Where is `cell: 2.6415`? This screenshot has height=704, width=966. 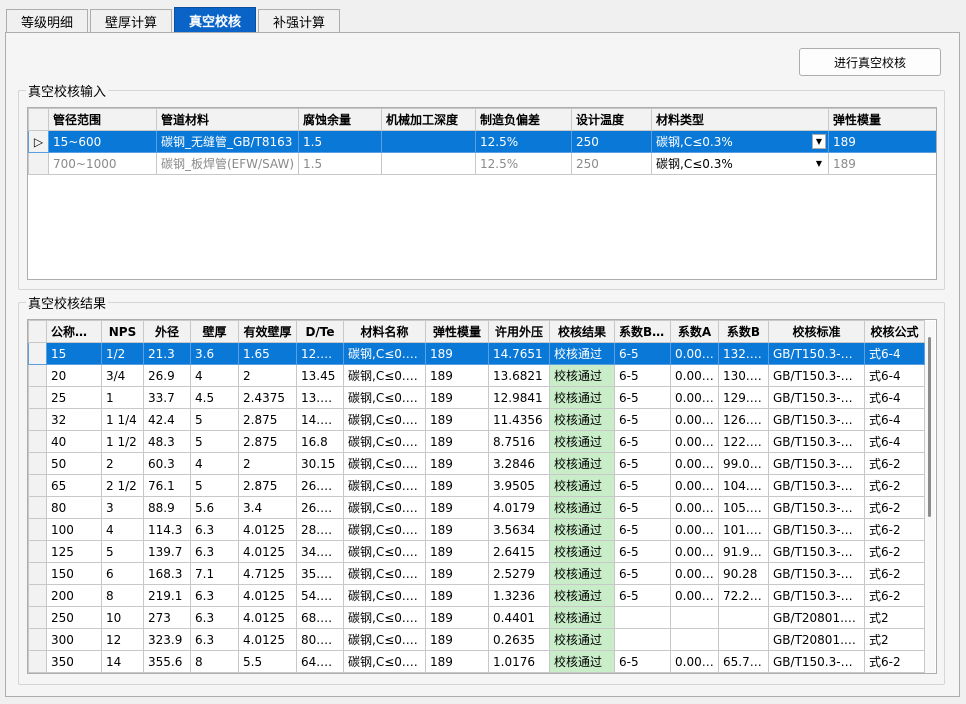 cell: 2.6415 is located at coordinates (519, 551).